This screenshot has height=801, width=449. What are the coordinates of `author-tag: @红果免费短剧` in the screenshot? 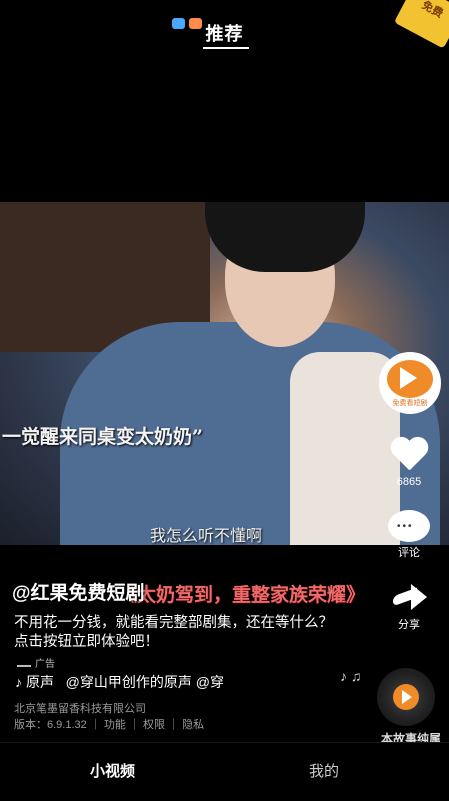 It's located at (78, 591).